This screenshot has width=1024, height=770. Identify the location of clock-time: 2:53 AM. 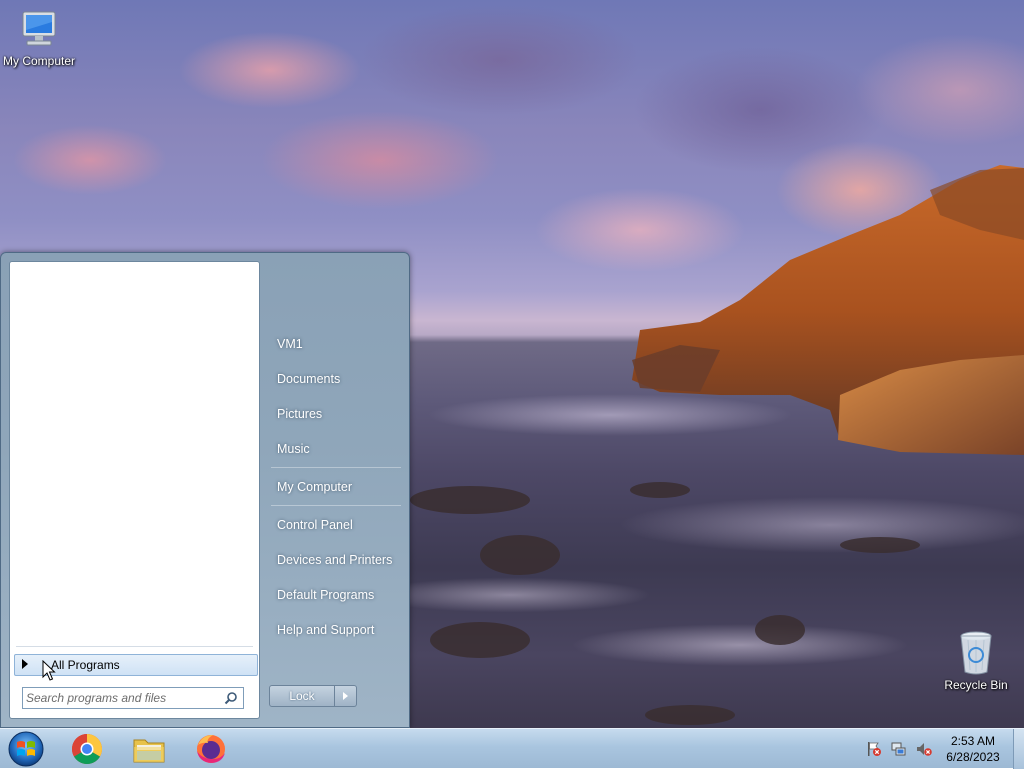
(973, 741).